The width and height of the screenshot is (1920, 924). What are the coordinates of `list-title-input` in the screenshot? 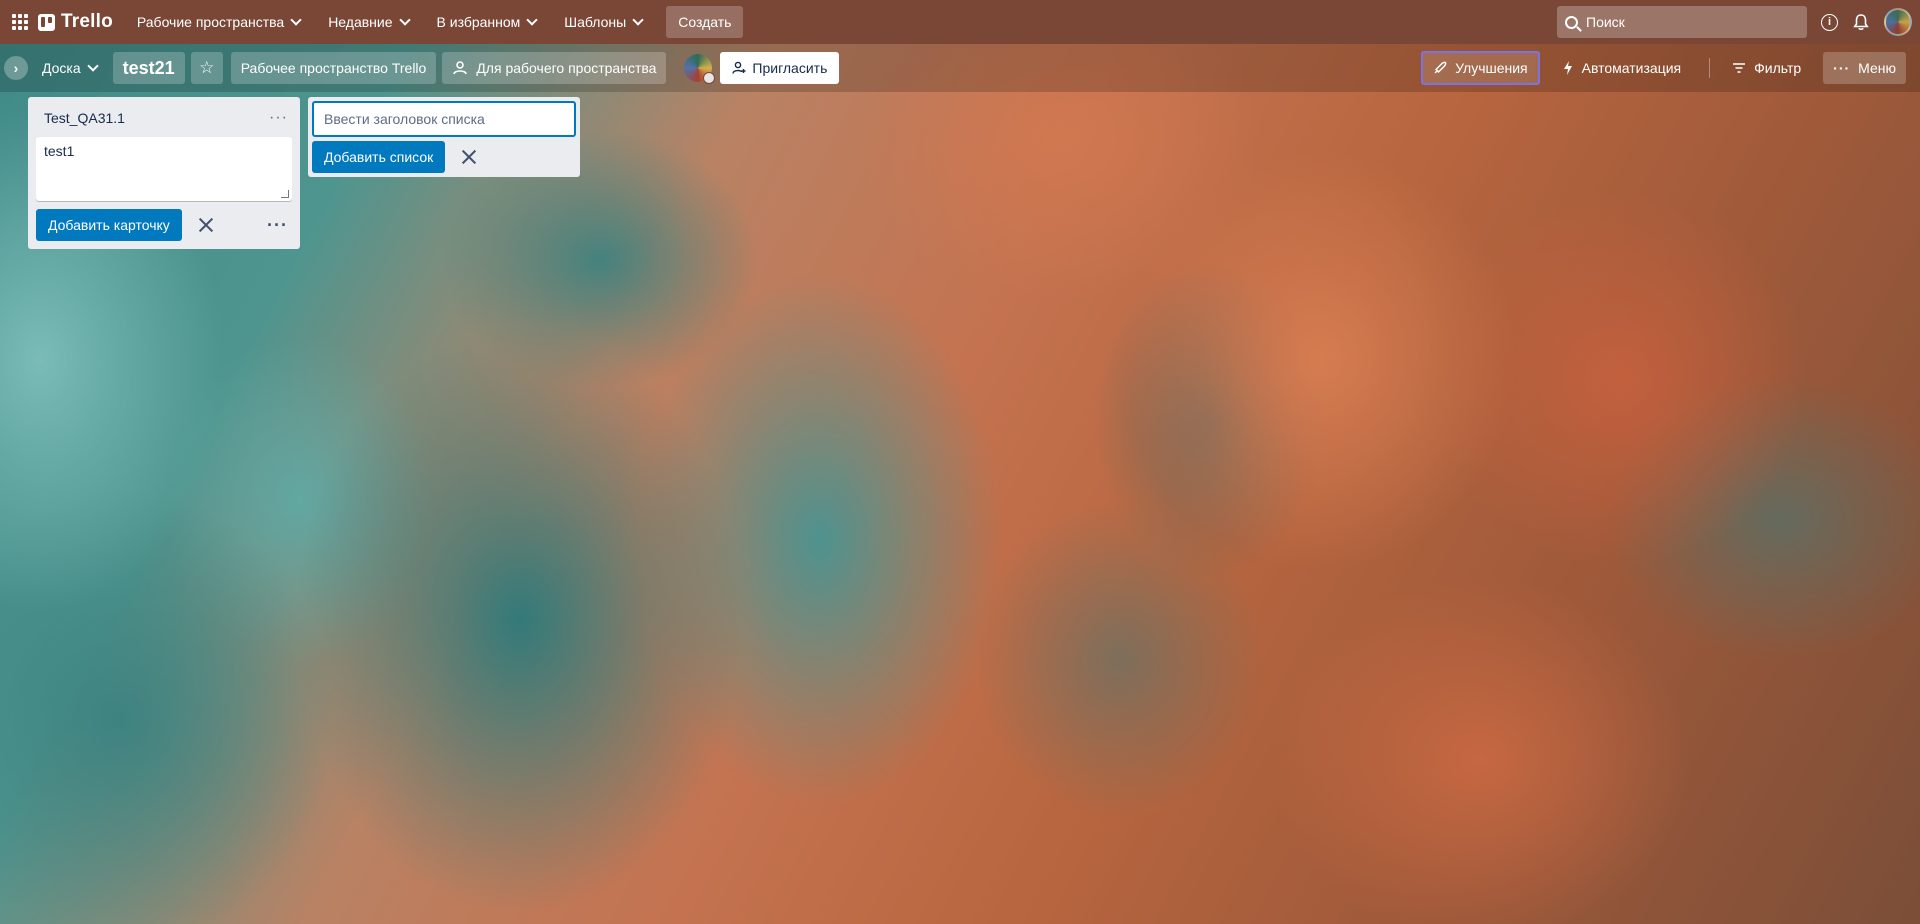 It's located at (444, 119).